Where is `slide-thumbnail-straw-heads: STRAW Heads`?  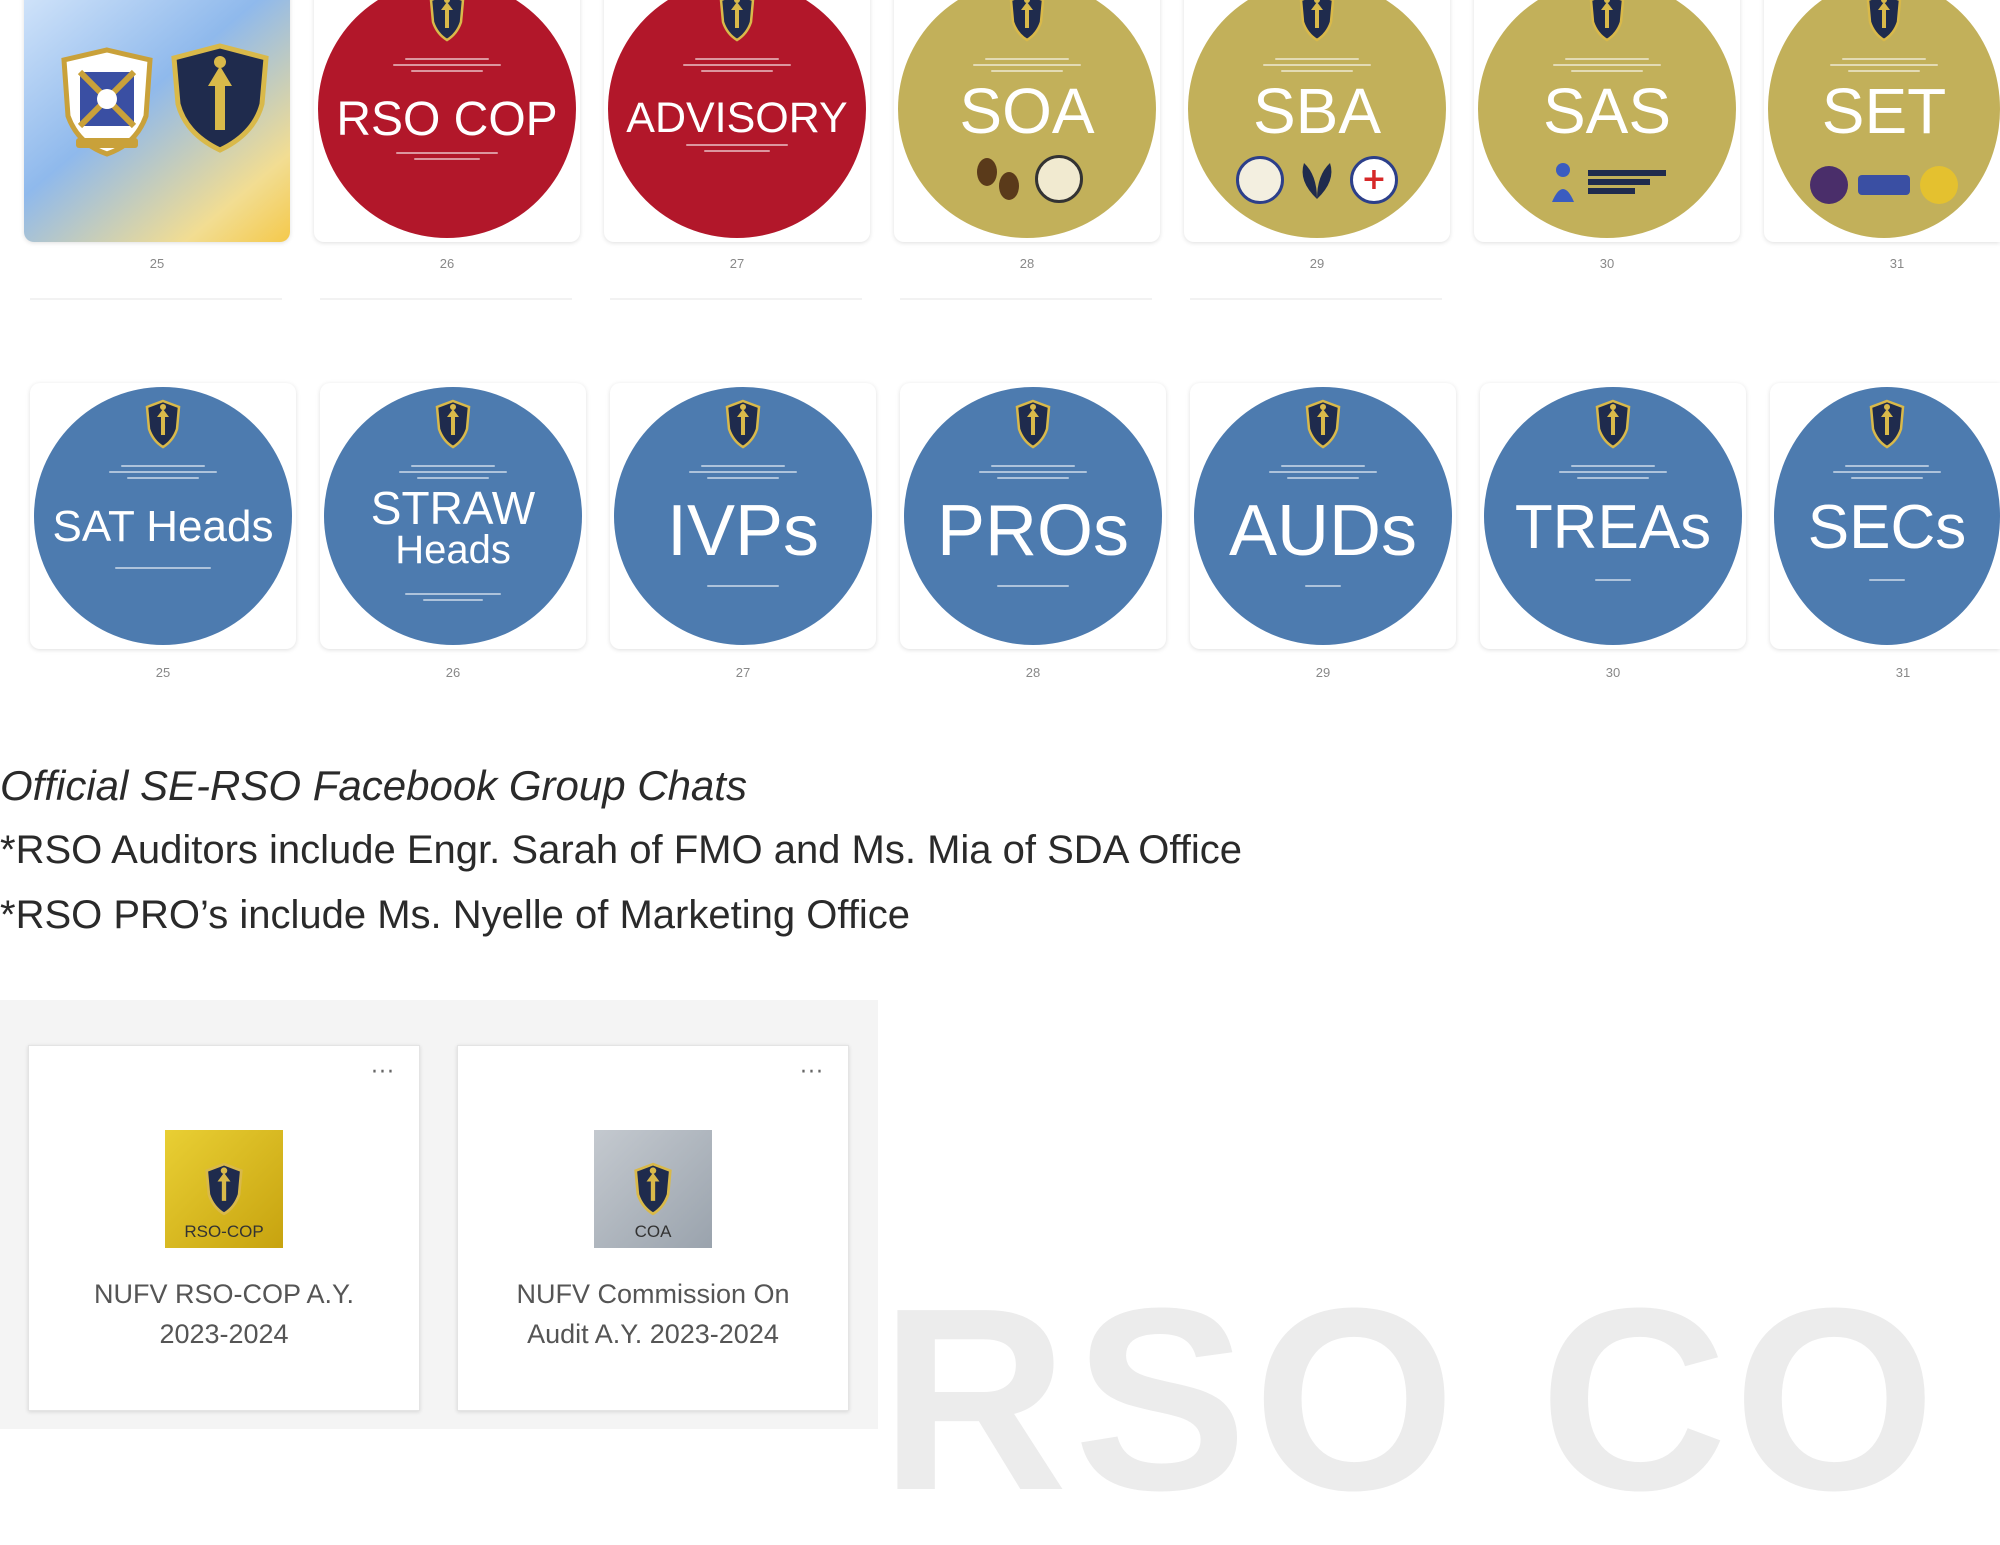
slide-thumbnail-straw-heads: STRAW Heads is located at coordinates (453, 516).